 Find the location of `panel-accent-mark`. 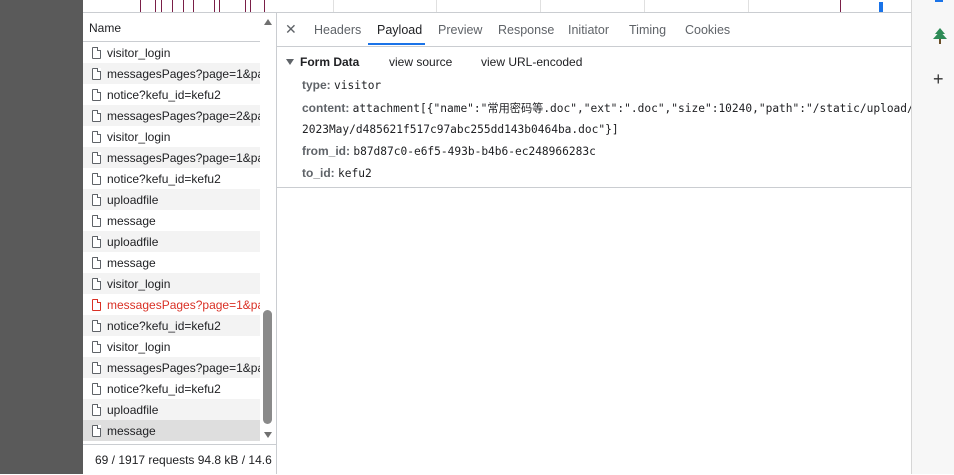

panel-accent-mark is located at coordinates (939, 1).